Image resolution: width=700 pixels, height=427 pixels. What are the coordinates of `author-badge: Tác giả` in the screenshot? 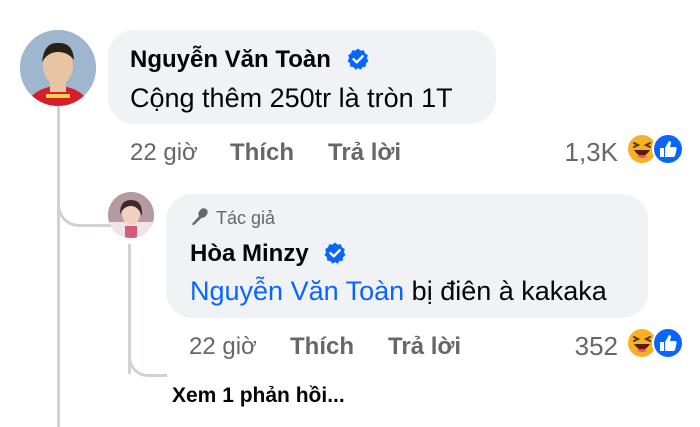 It's located at (232, 218).